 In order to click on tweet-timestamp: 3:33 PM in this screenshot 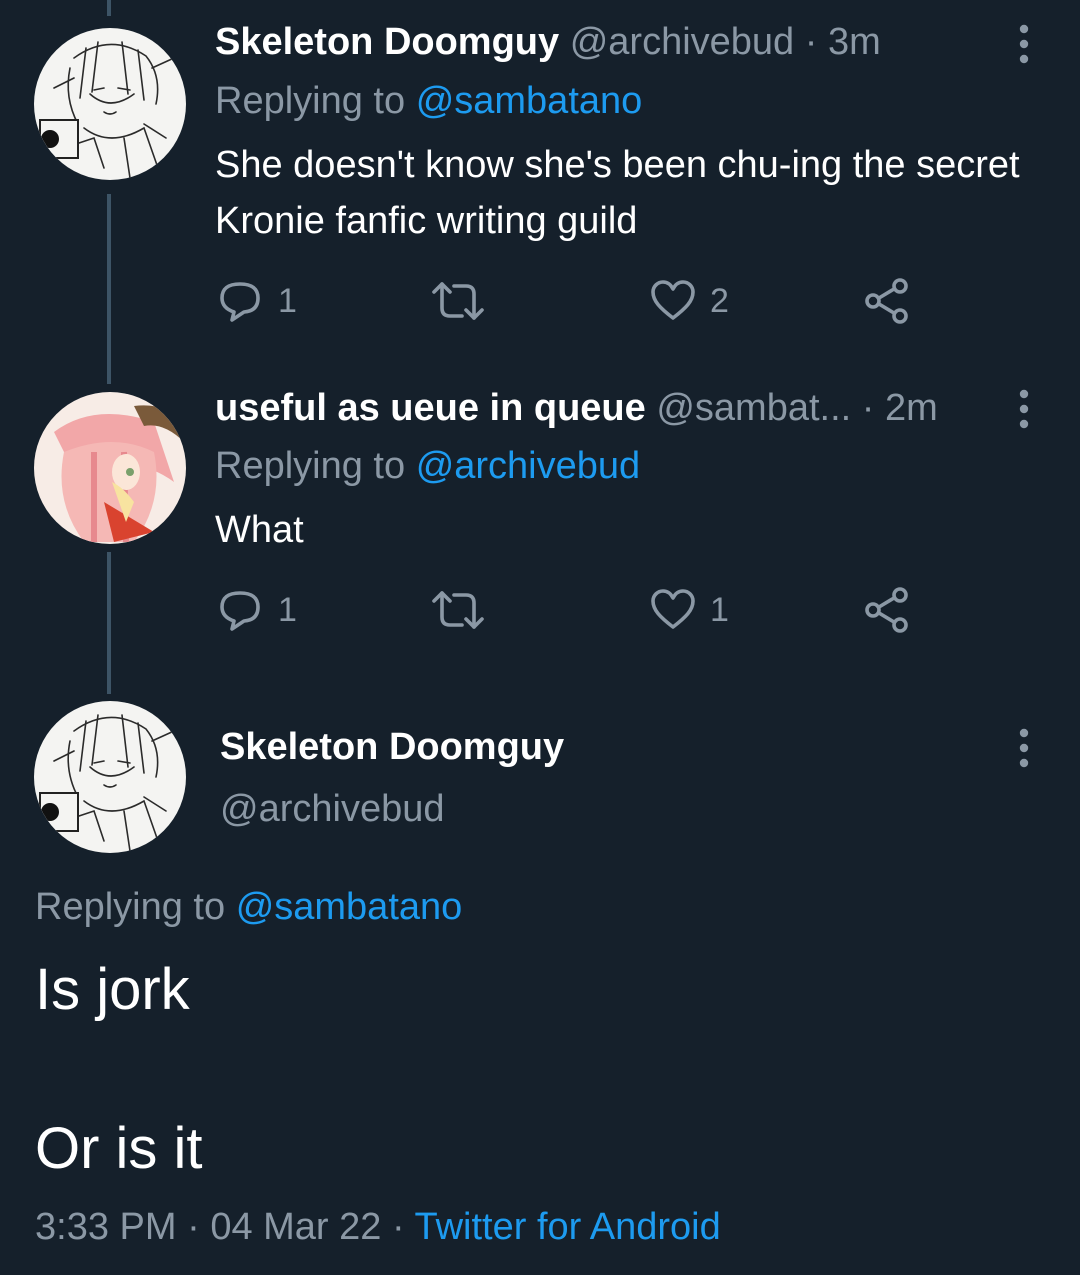, I will do `click(106, 1227)`.